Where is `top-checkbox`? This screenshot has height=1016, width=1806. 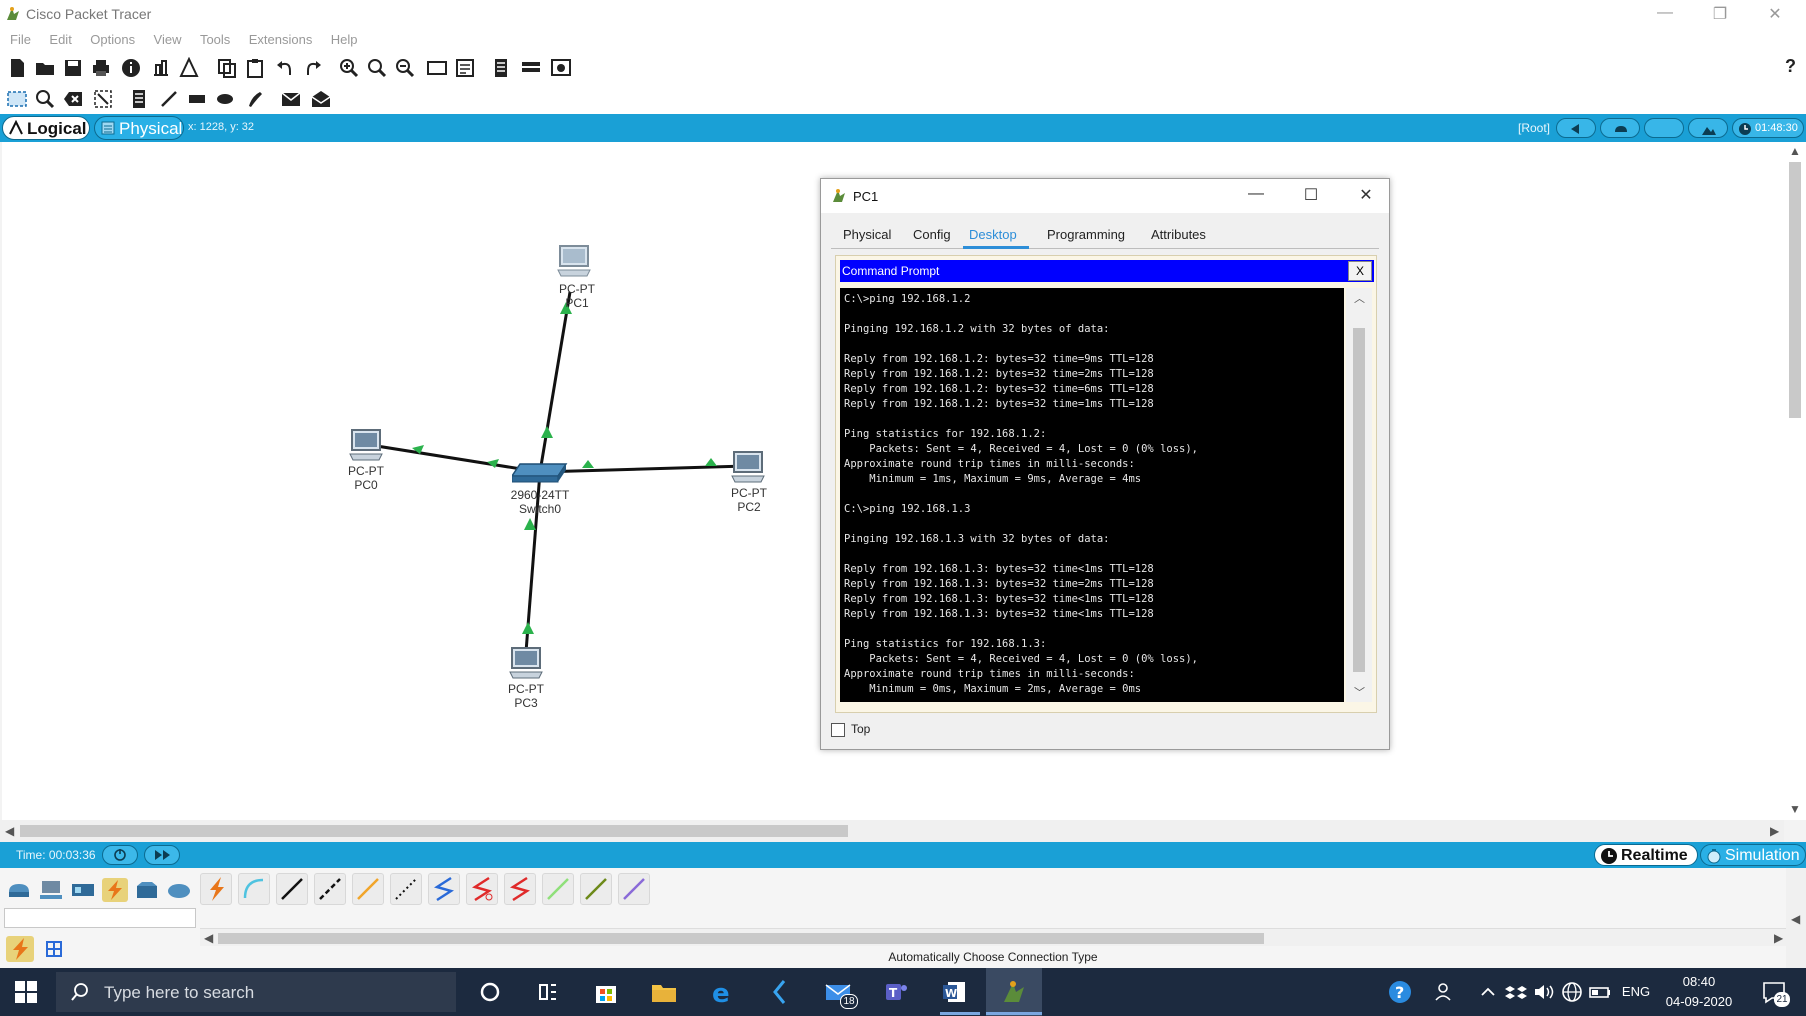 top-checkbox is located at coordinates (838, 730).